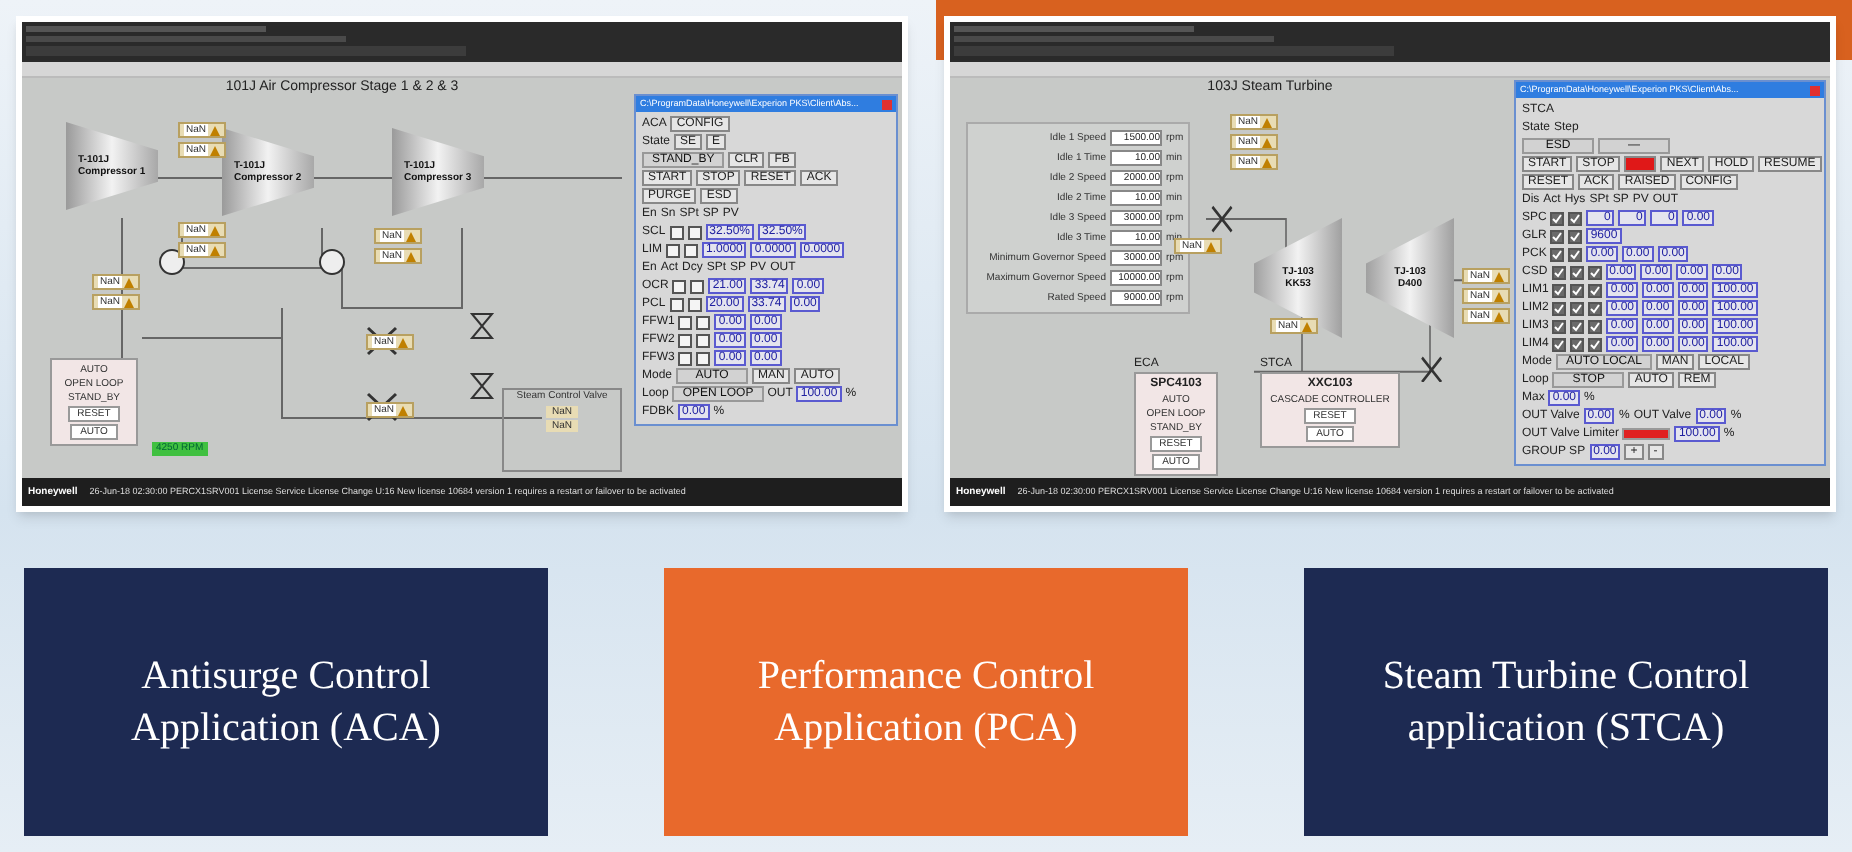 The height and width of the screenshot is (852, 1852). I want to click on tile-text: Antisurge Control Application (ACA), so click(286, 703).